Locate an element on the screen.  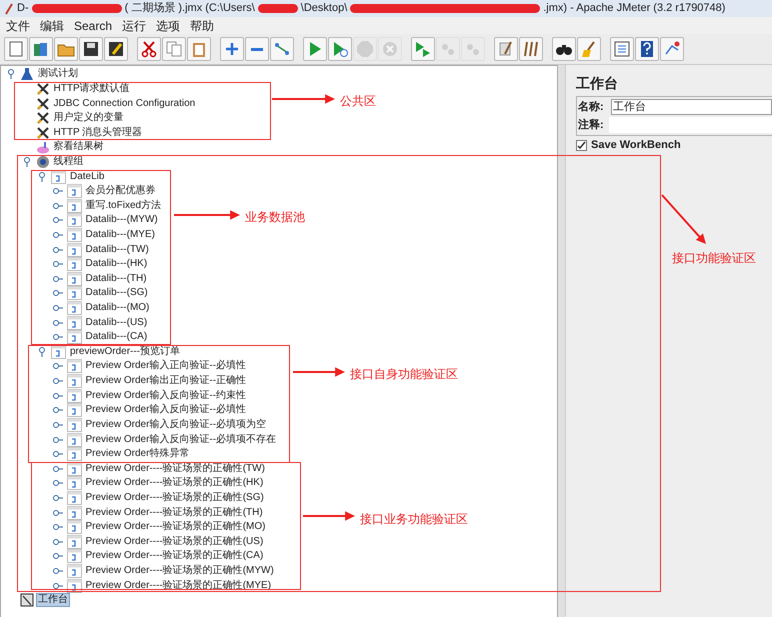
flask-icon is located at coordinates (27, 74).